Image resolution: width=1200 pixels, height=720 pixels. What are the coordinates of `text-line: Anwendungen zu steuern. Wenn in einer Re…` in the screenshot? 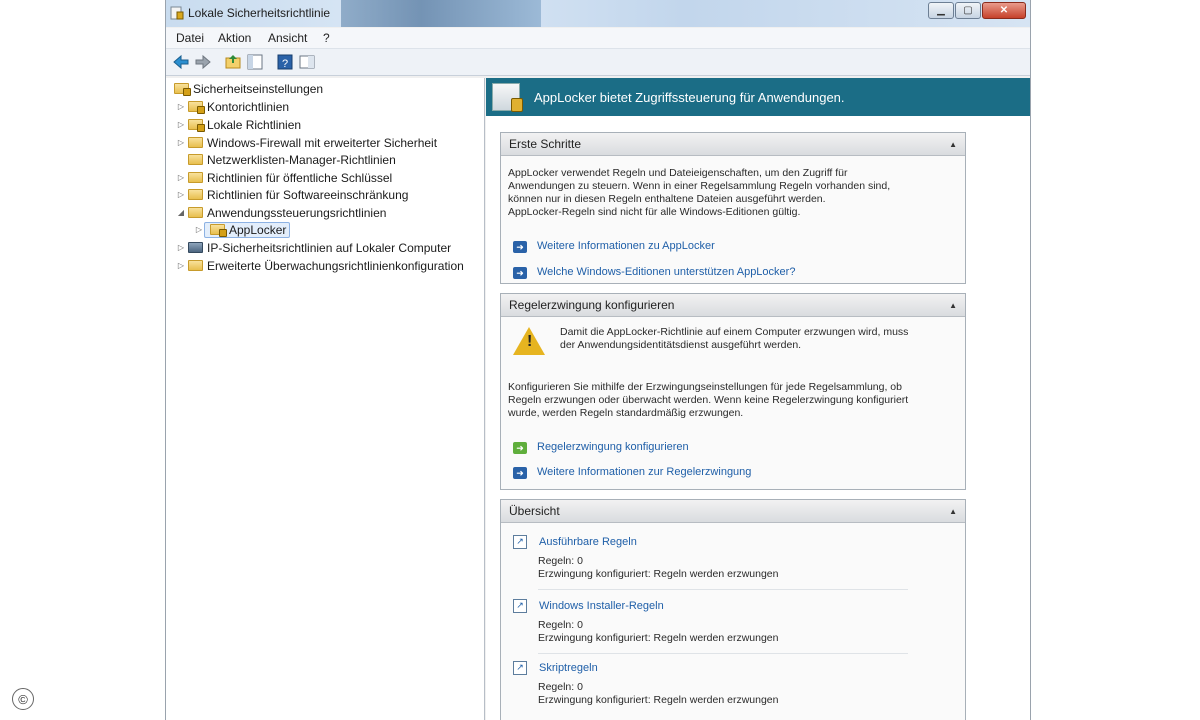 It's located at (699, 186).